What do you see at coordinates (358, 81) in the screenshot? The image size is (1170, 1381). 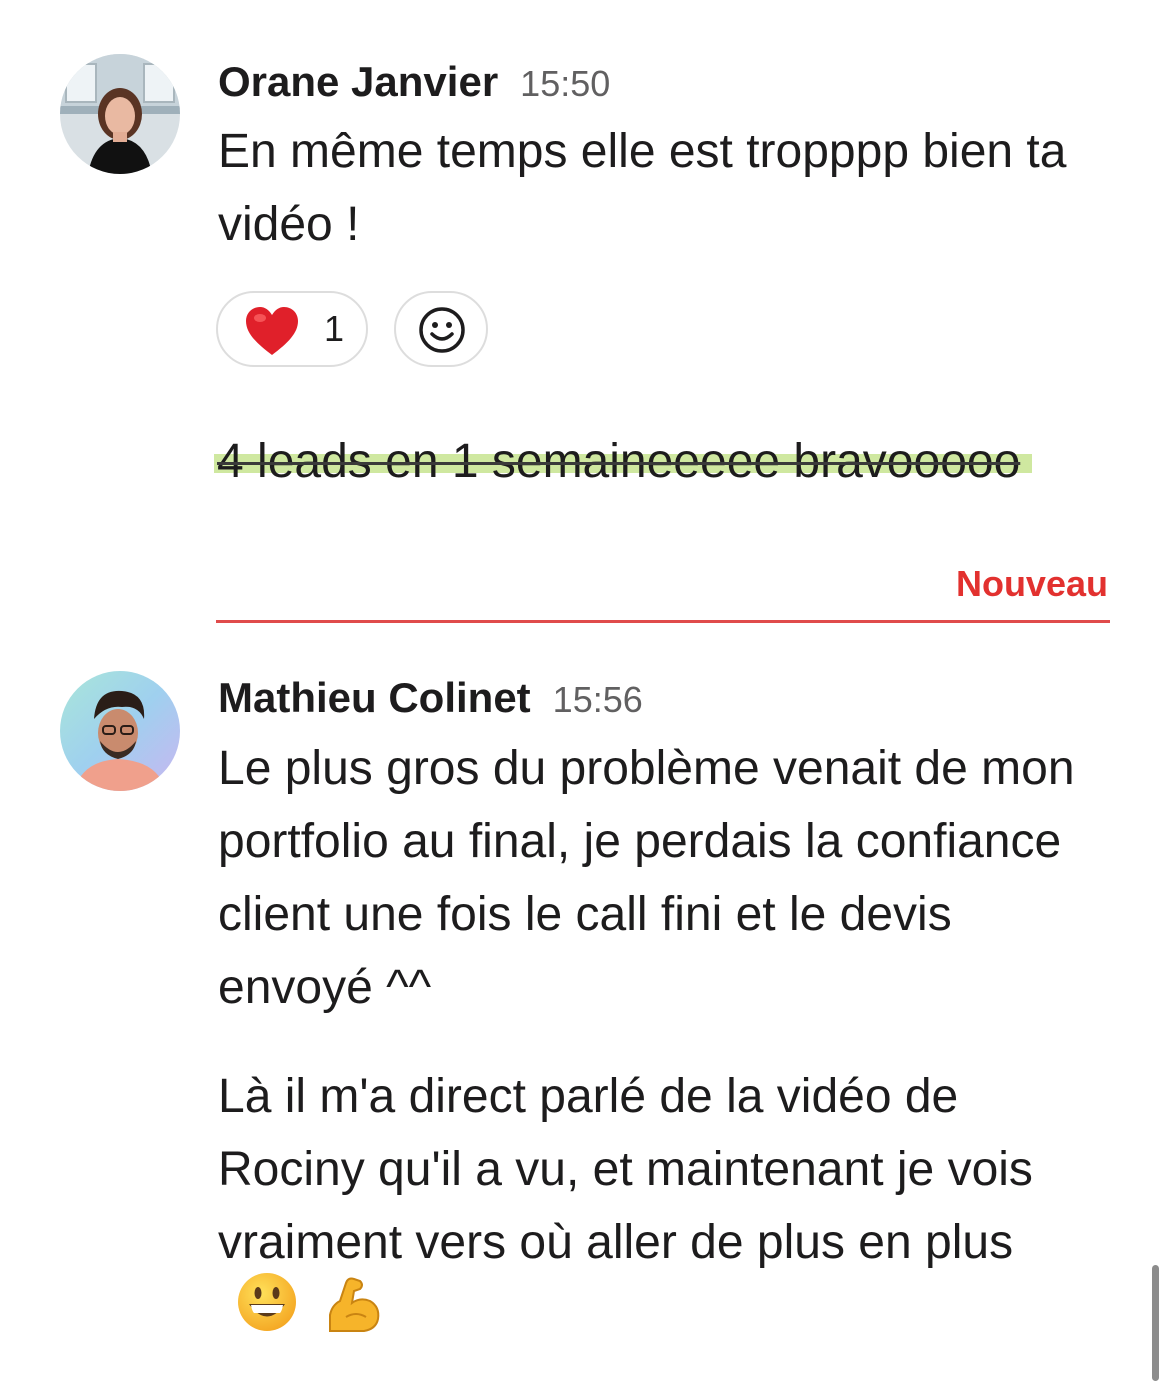 I see `author-name: Orane Janvier` at bounding box center [358, 81].